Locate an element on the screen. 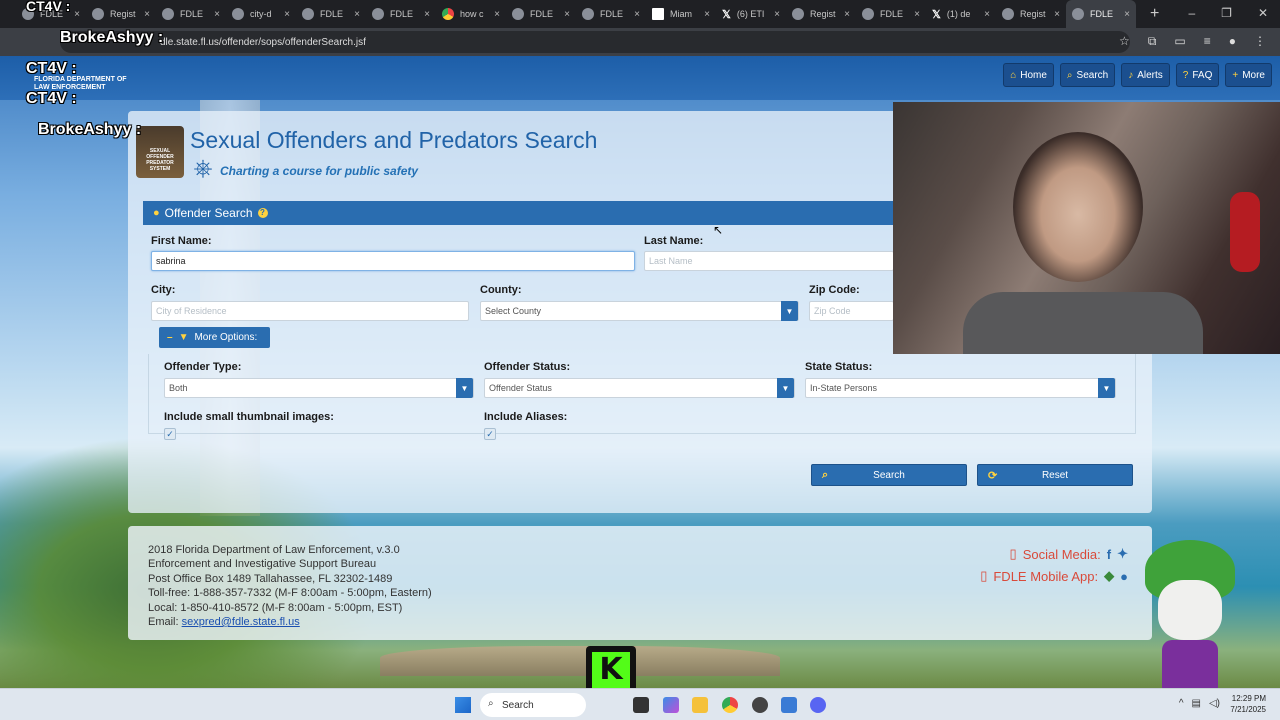 Image resolution: width=1280 pixels, height=720 pixels. zip-code-input is located at coordinates (851, 311).